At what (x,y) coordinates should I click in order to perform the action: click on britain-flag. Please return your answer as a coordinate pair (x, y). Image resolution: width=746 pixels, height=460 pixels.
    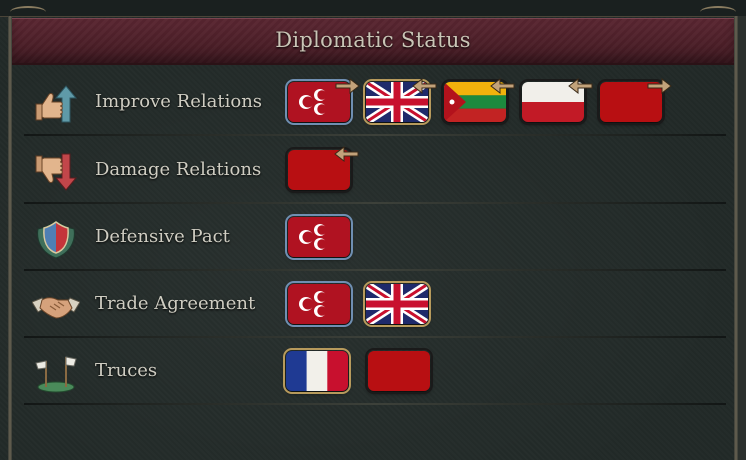
    Looking at the image, I should click on (397, 304).